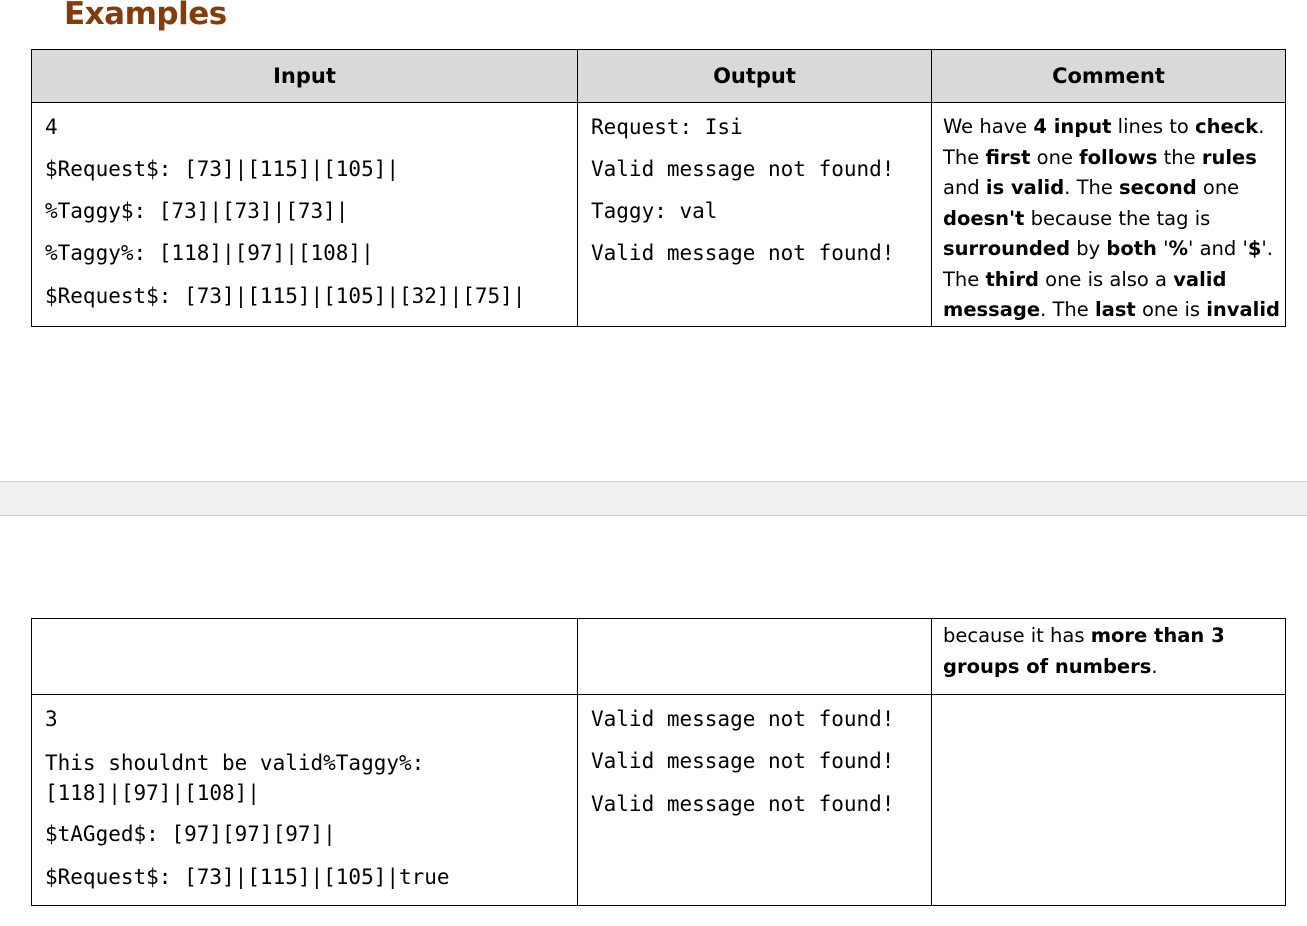 This screenshot has width=1307, height=926. I want to click on example1-input-line: 4, so click(51, 127).